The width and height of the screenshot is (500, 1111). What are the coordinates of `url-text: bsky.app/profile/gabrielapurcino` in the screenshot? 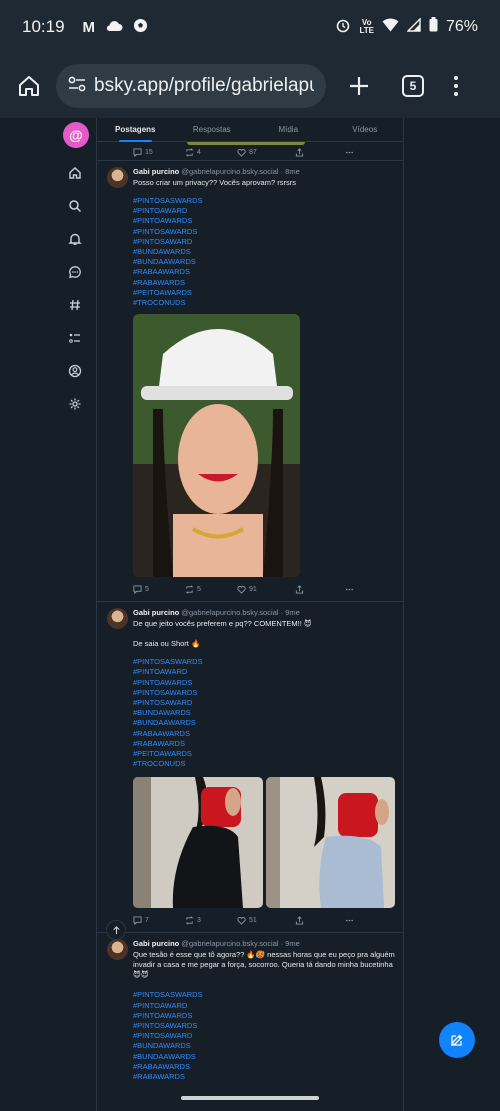 It's located at (204, 86).